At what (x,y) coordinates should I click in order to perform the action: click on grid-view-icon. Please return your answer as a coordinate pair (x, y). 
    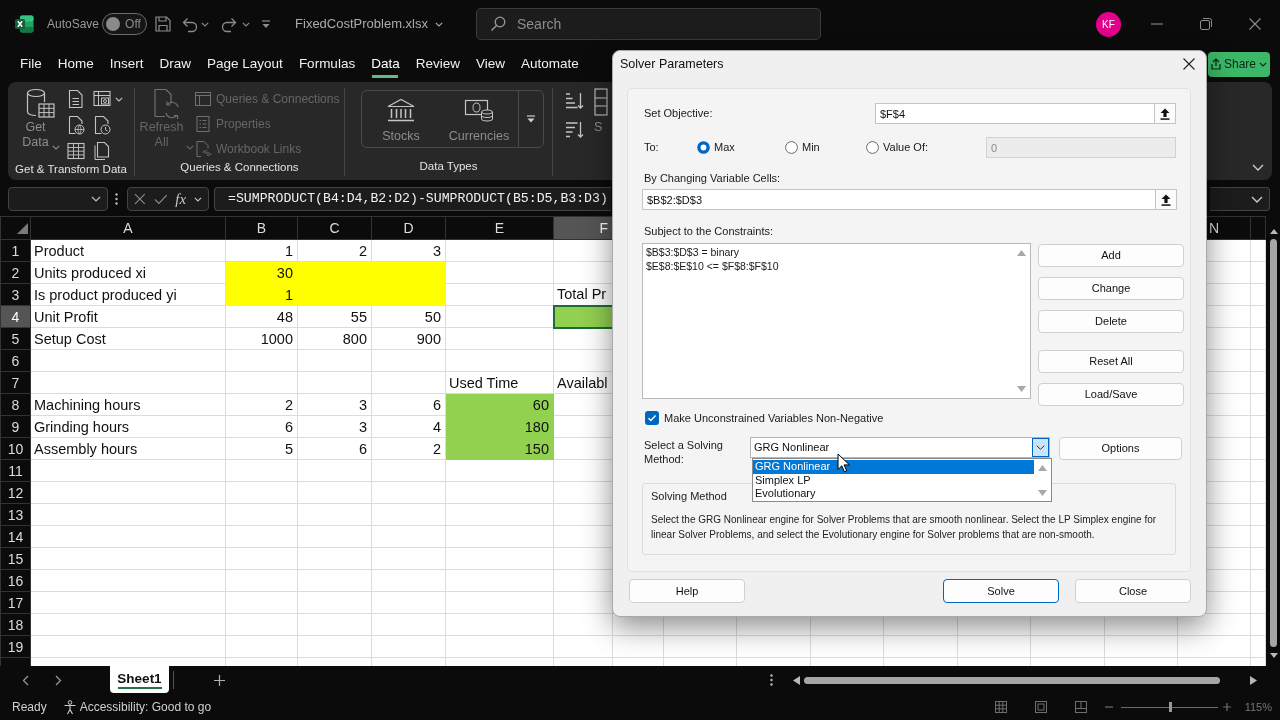
    Looking at the image, I should click on (1000, 707).